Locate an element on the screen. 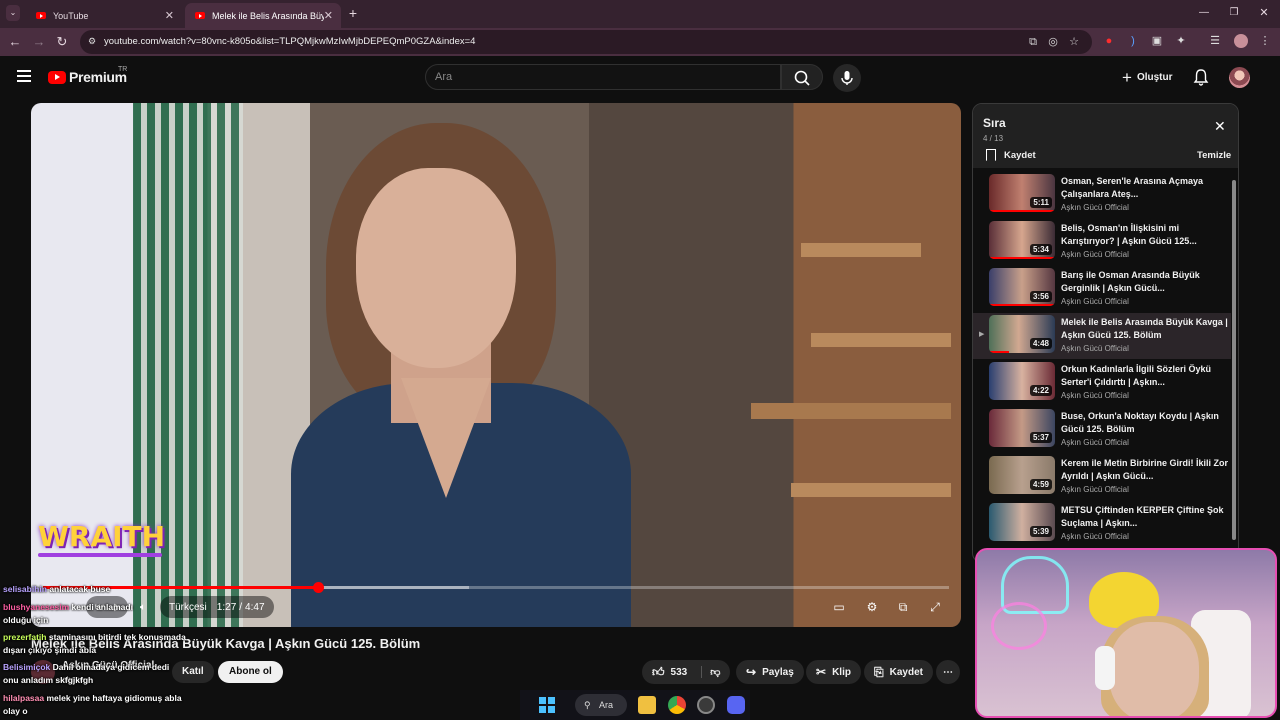 The image size is (1280, 720). video-frame-shelf is located at coordinates (881, 340).